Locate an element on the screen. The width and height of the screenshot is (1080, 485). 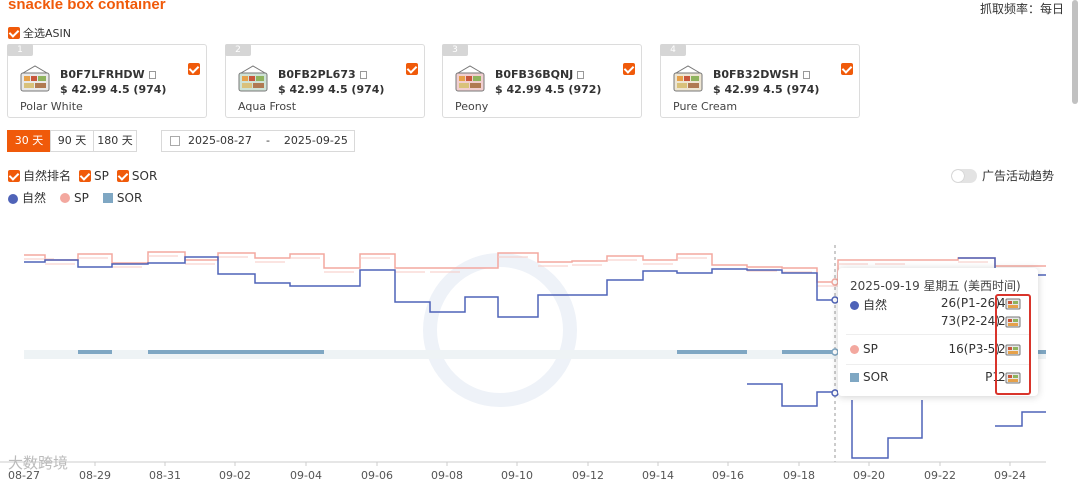
range-30-button: 30 天 is located at coordinates (29, 141).